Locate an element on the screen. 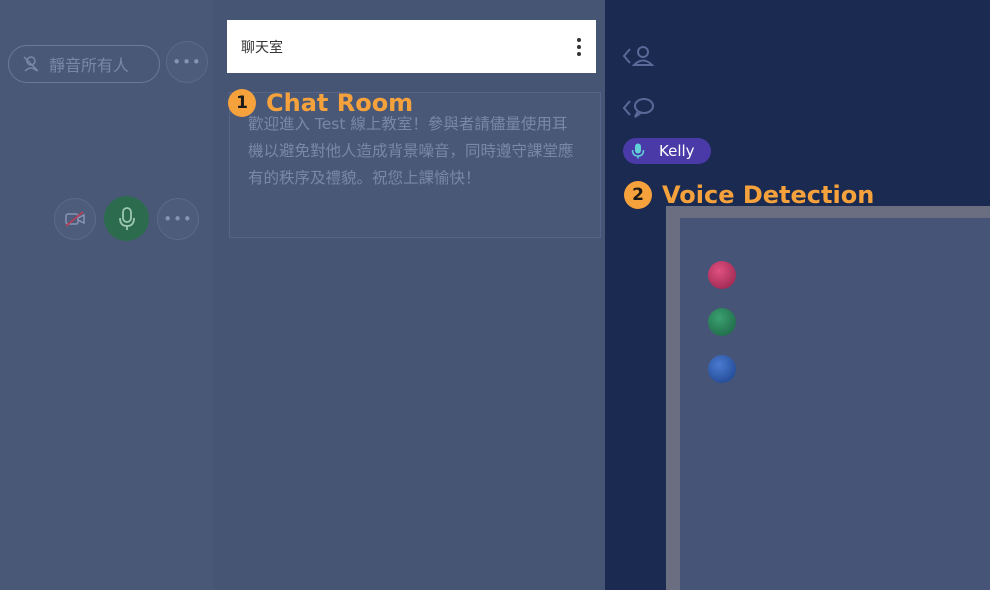 Image resolution: width=990 pixels, height=590 pixels. speaker-name: Kelly is located at coordinates (677, 151).